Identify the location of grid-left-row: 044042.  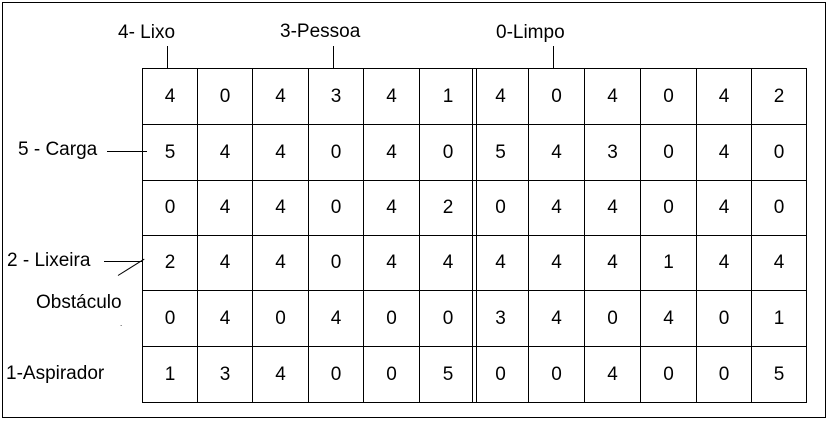
(309, 208).